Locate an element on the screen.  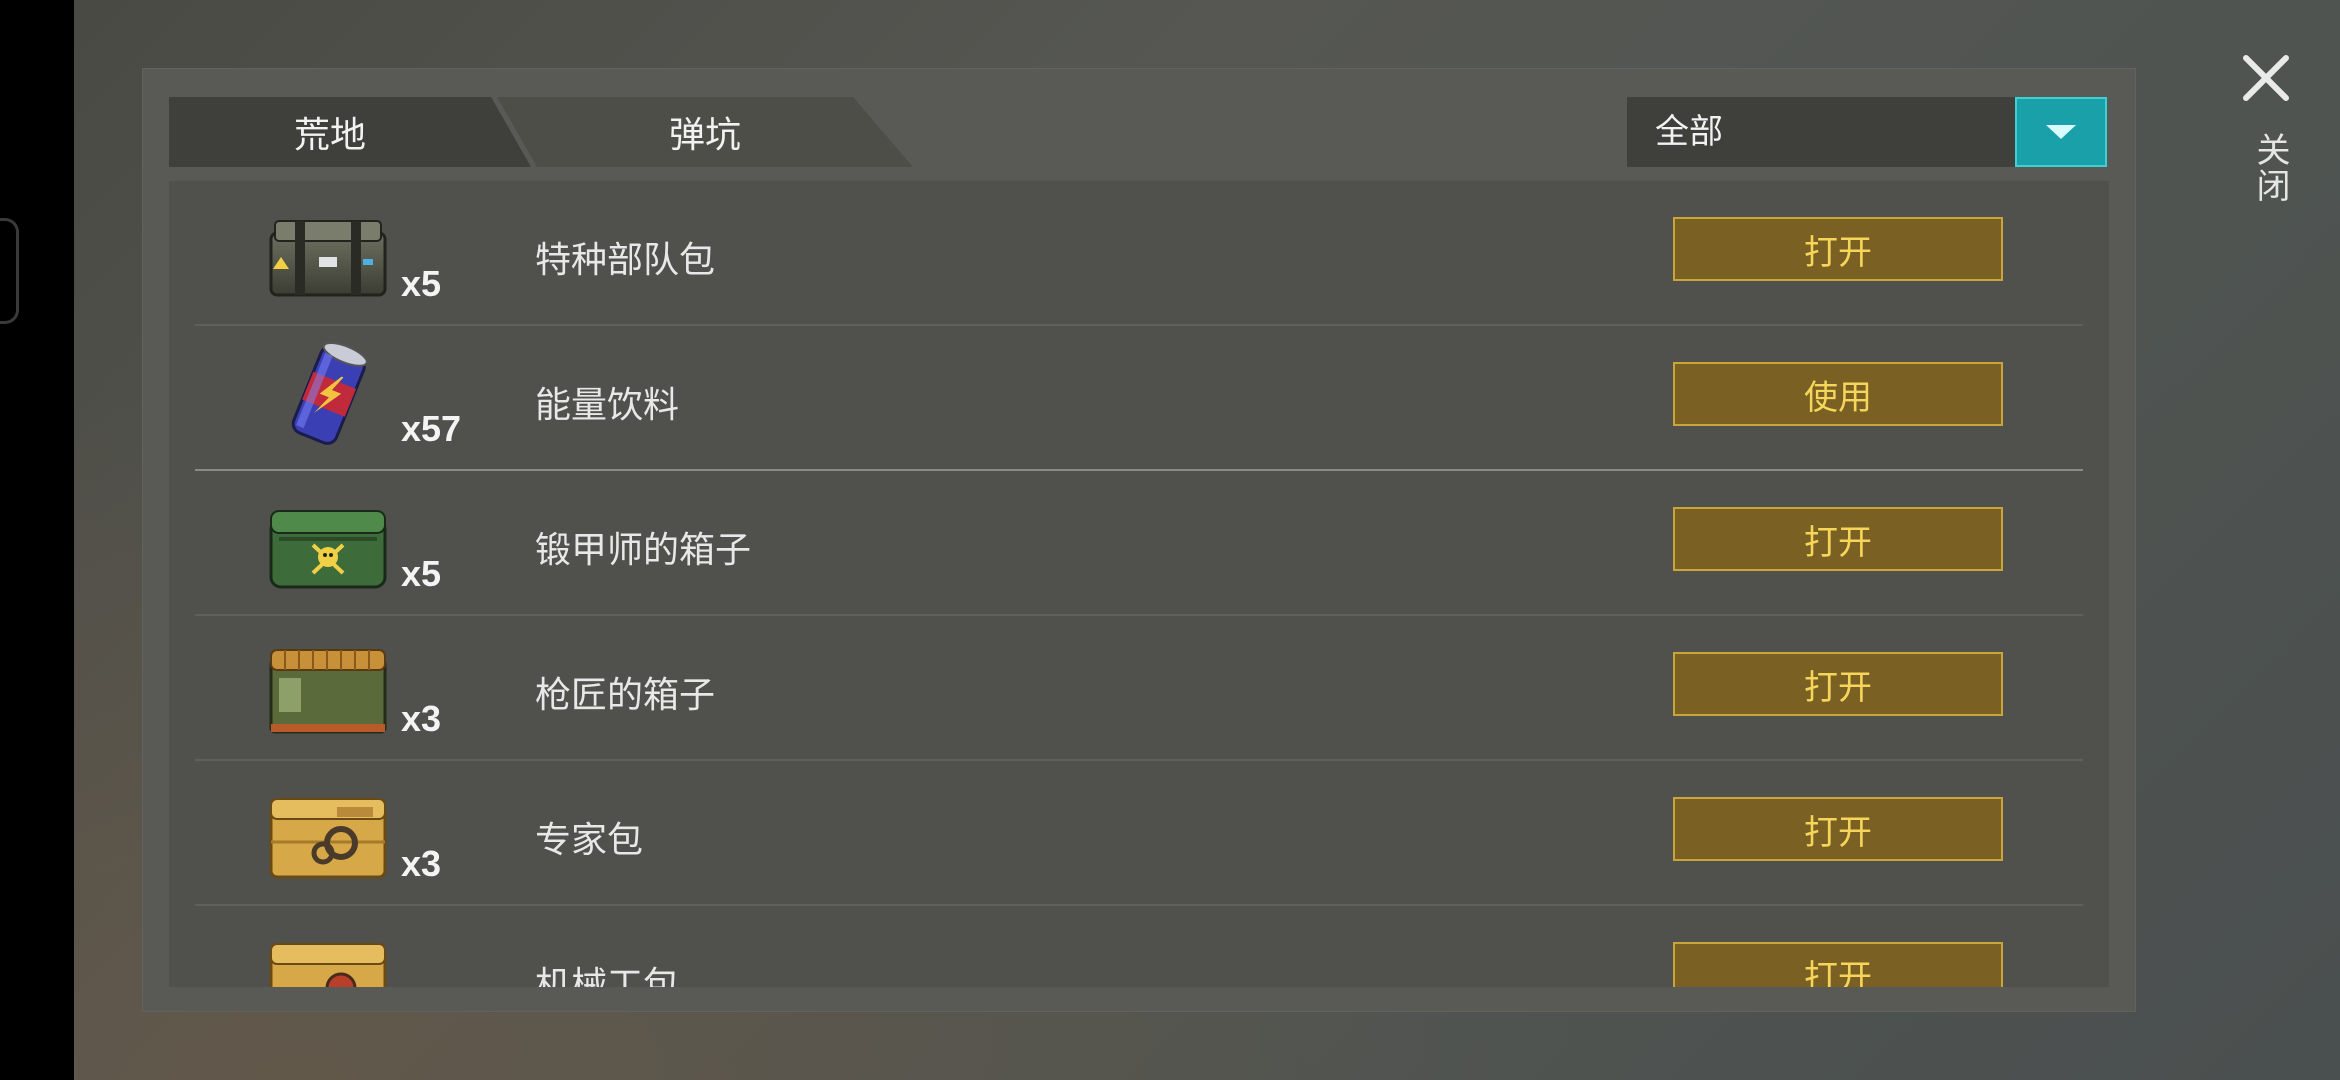
tab-crater: 弹坑 is located at coordinates (705, 132).